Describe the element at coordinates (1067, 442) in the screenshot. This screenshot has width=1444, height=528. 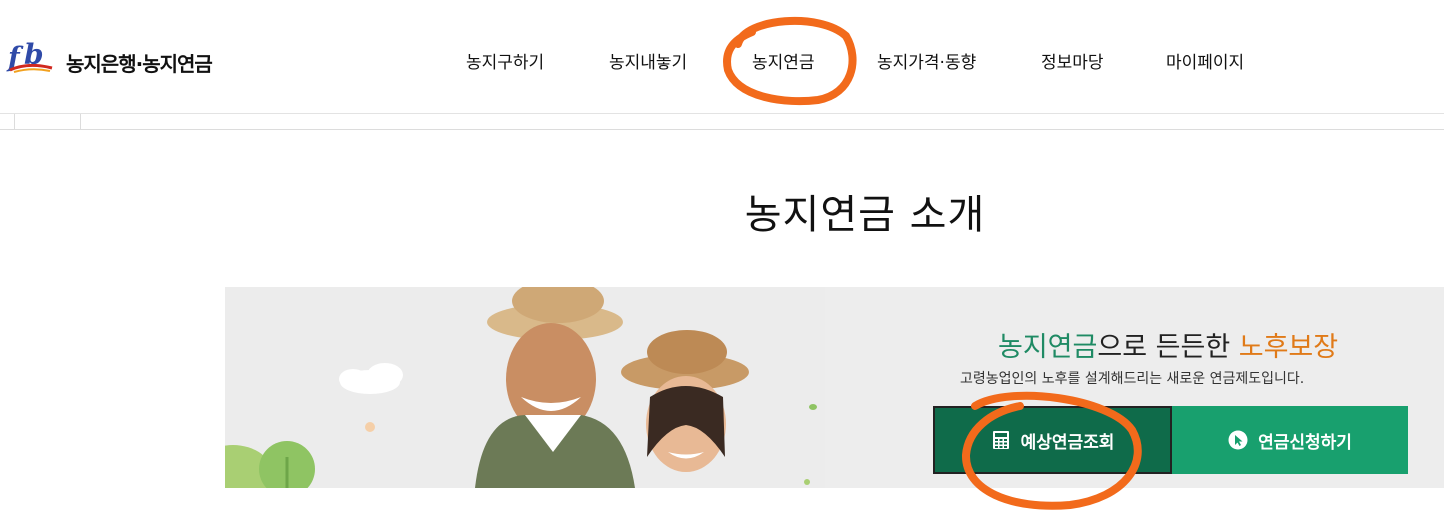
I see `estimate-pension-label: 예상연금조회` at that location.